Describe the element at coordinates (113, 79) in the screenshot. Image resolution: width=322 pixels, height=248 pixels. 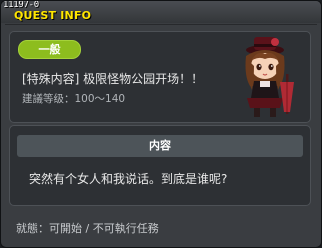
I see `quest-name: [特殊内容] 极限怪物公园开场！！` at that location.